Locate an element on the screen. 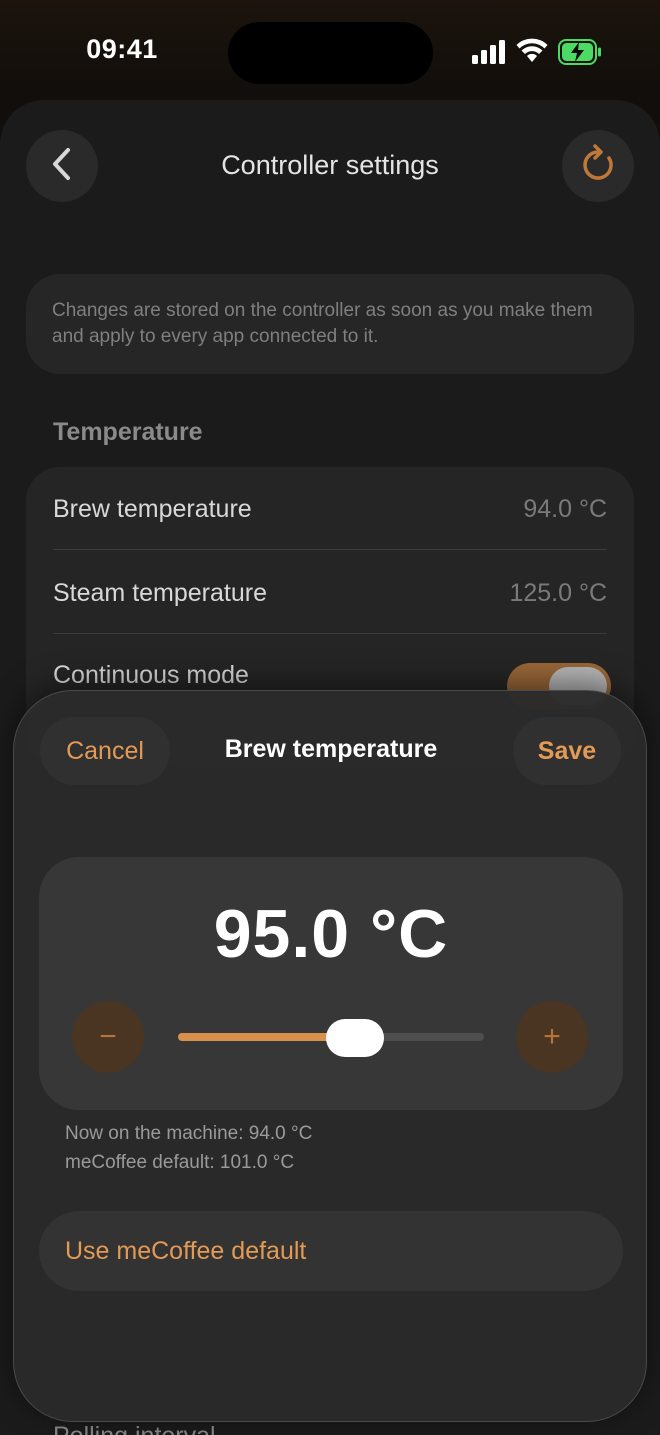 The image size is (660, 1435). status-bar: 09:41 is located at coordinates (330, 50).